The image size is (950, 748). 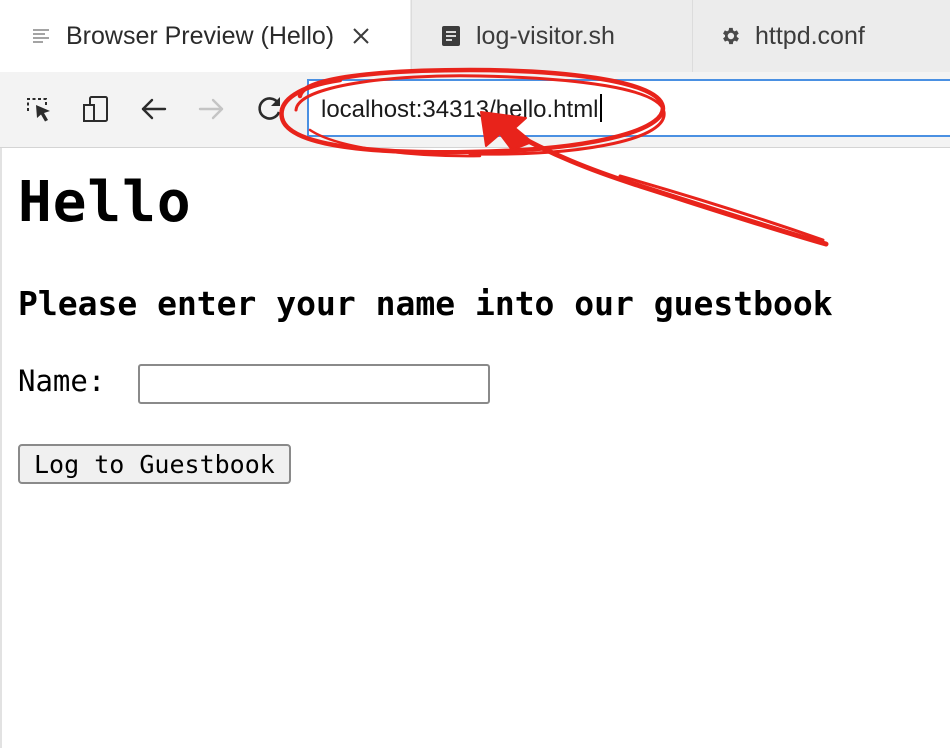 I want to click on viewport-edge, so click(x=1, y=448).